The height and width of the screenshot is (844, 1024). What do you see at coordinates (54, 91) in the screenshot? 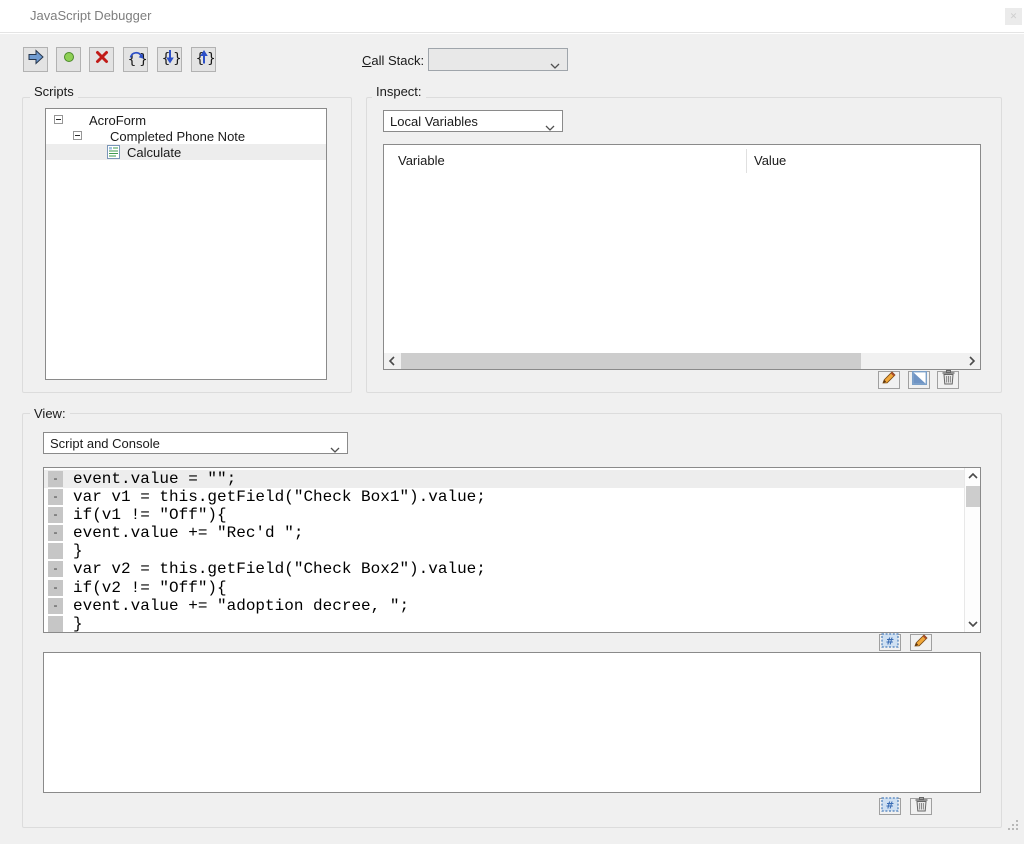
I see `scripts-group-label: Scripts` at bounding box center [54, 91].